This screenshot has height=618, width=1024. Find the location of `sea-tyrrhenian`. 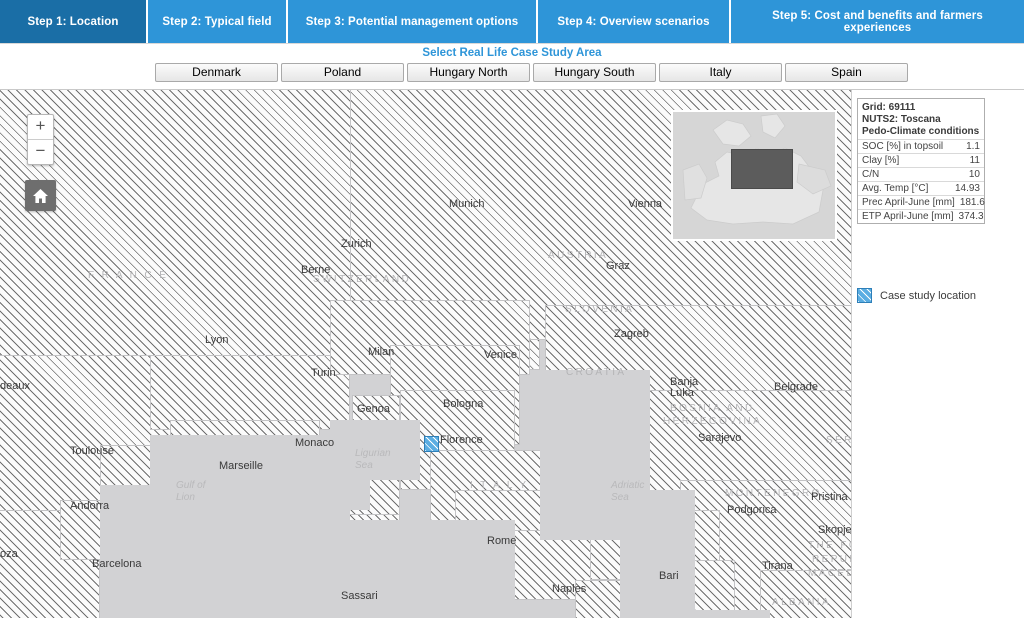

sea-tyrrhenian is located at coordinates (427, 569).